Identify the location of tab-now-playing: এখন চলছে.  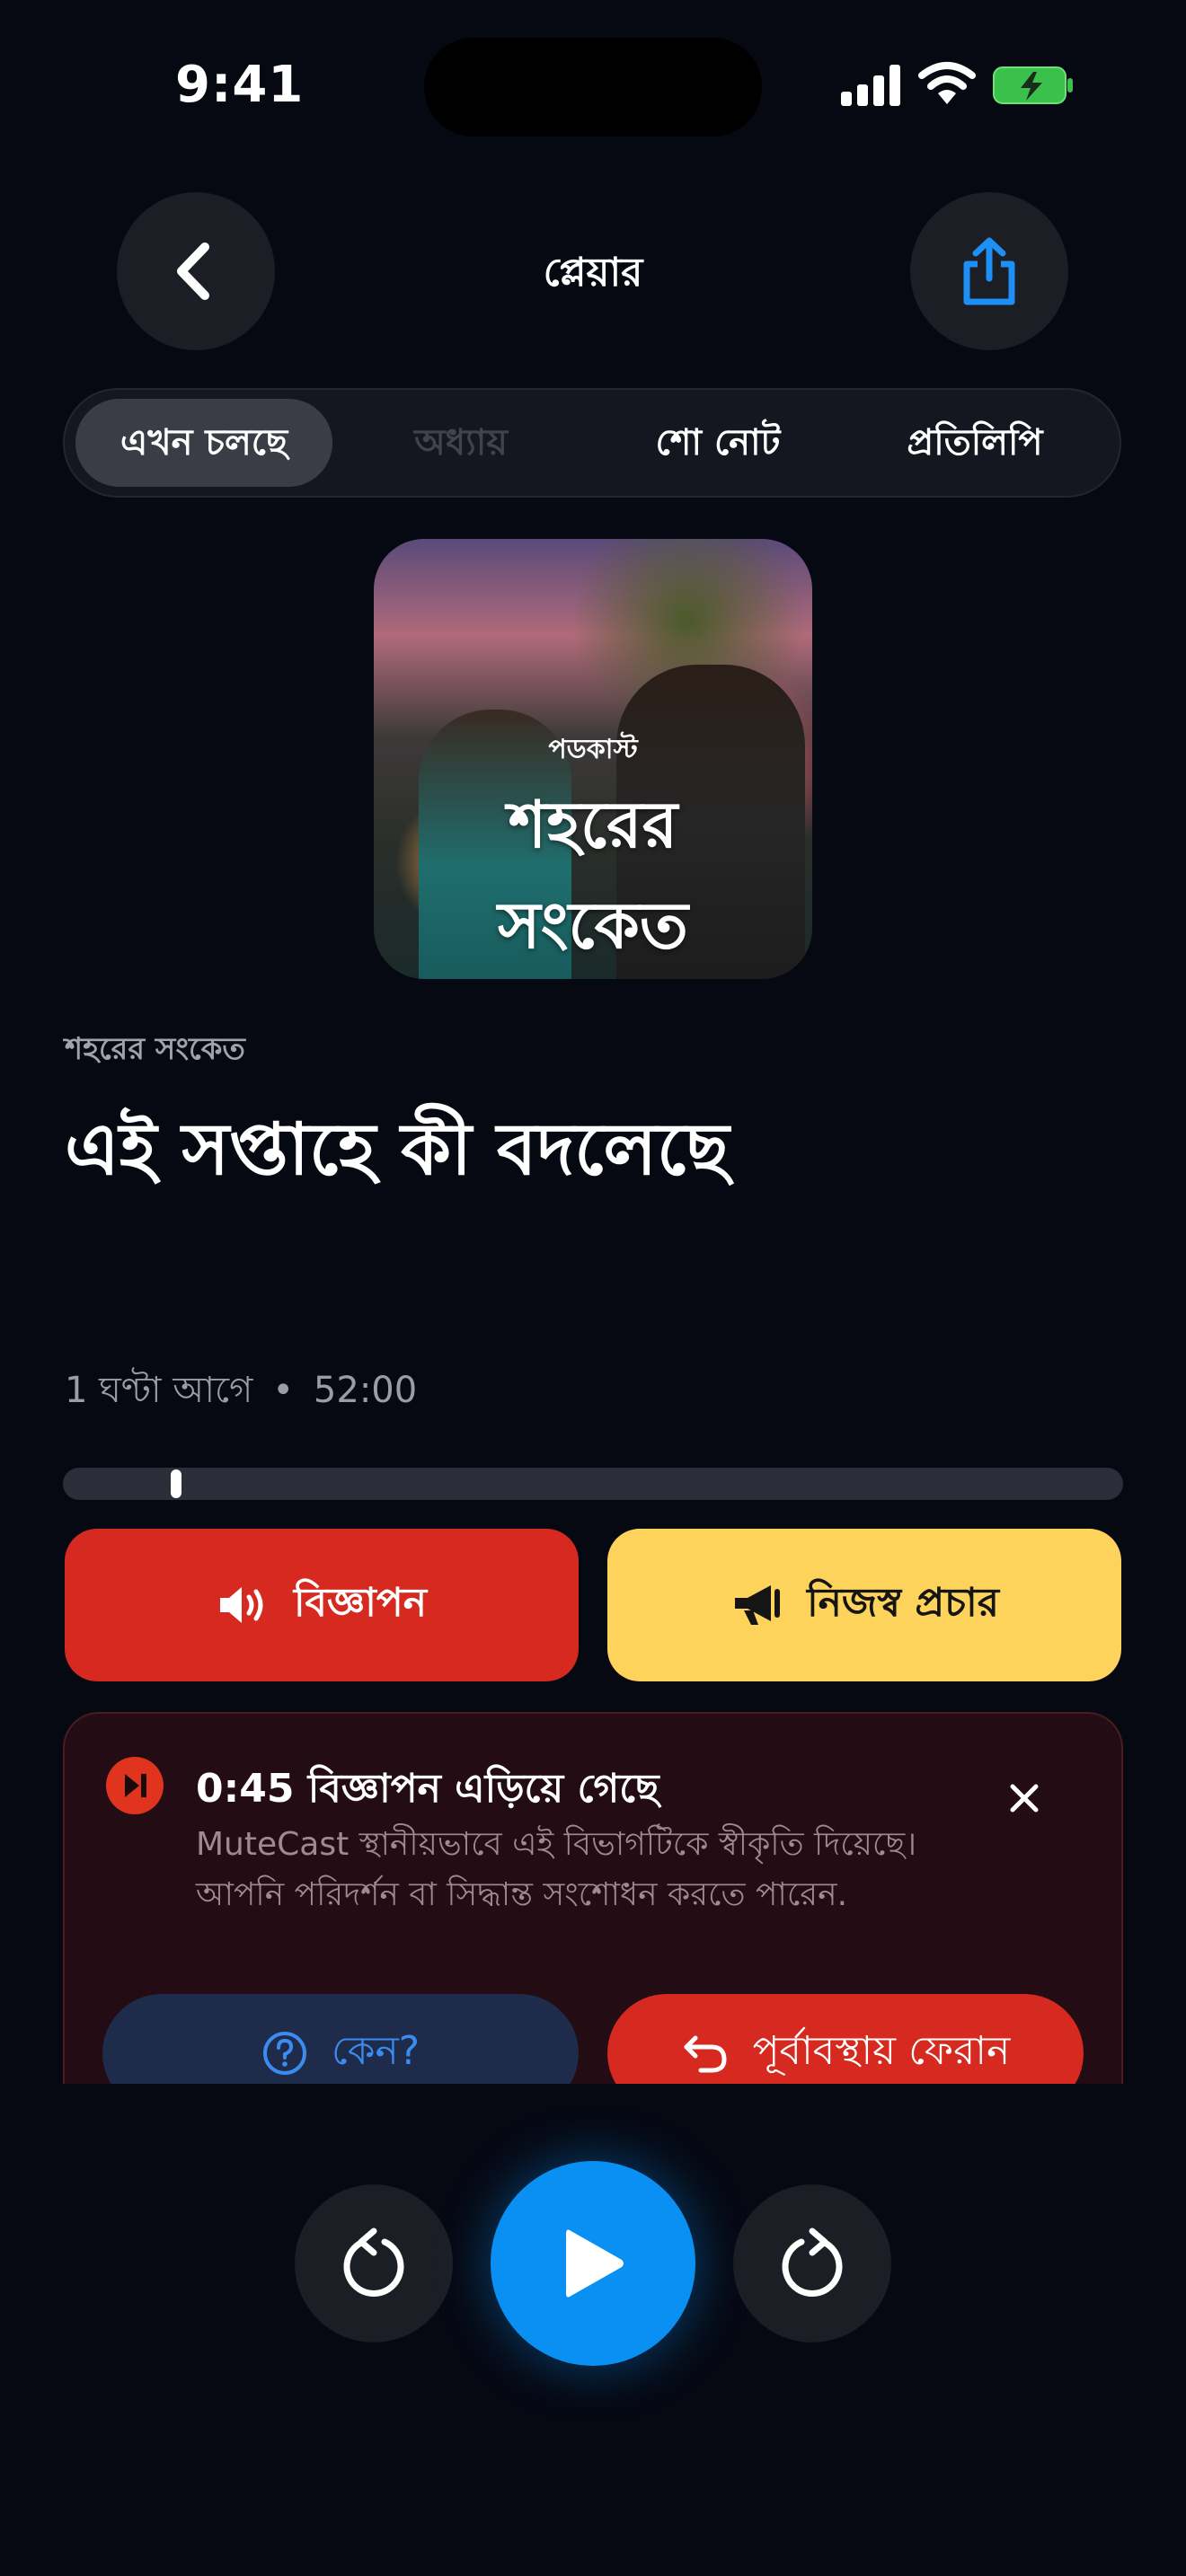
(203, 443).